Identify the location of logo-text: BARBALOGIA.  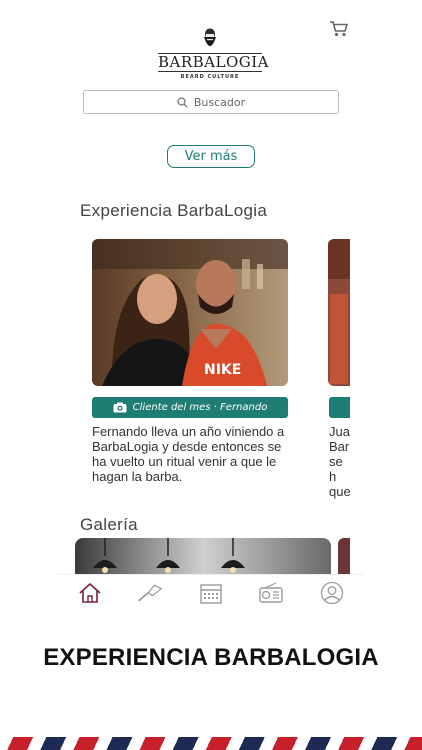
(214, 62).